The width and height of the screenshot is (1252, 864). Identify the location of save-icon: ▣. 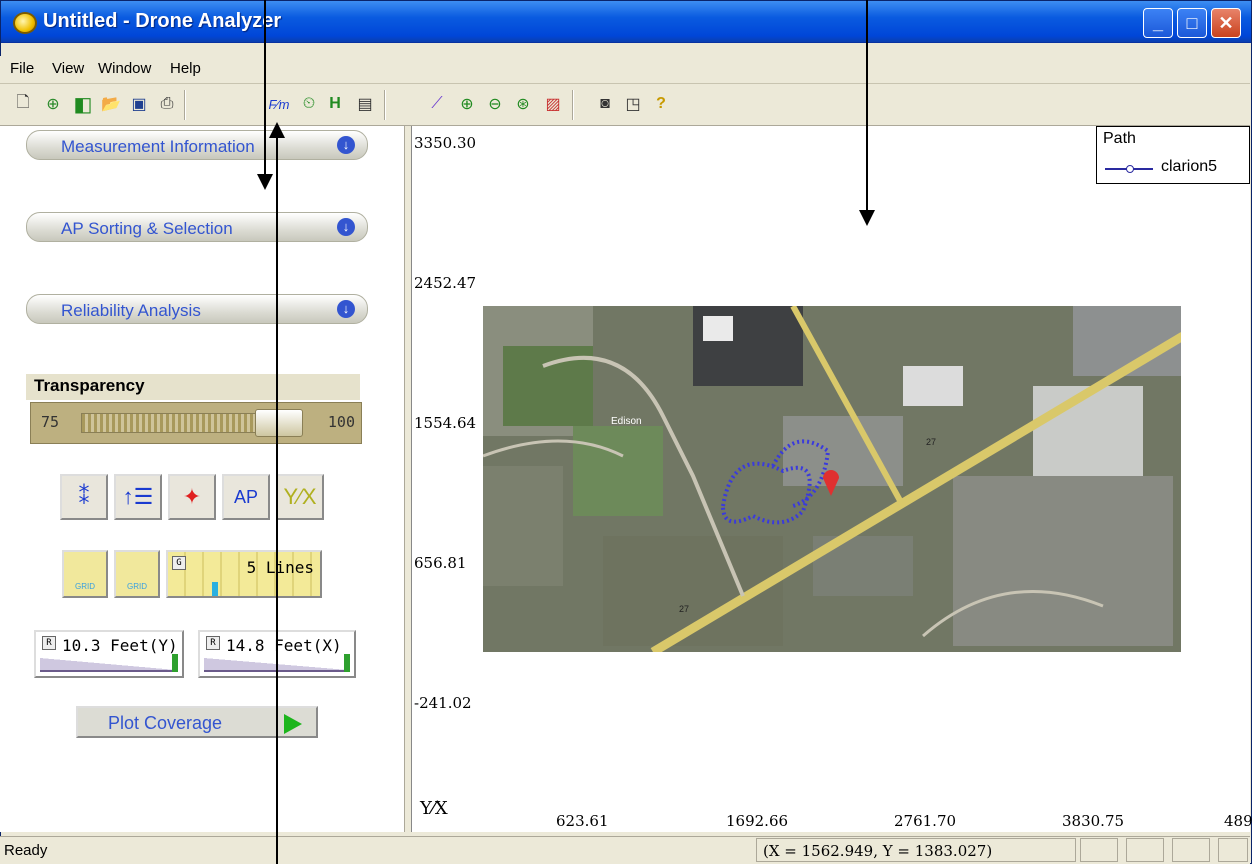
(139, 104).